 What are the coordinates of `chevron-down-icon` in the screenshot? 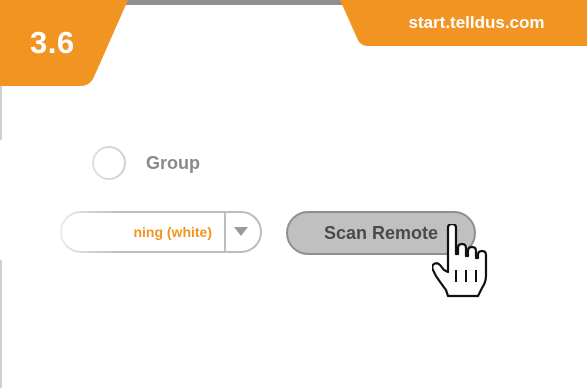 It's located at (241, 232).